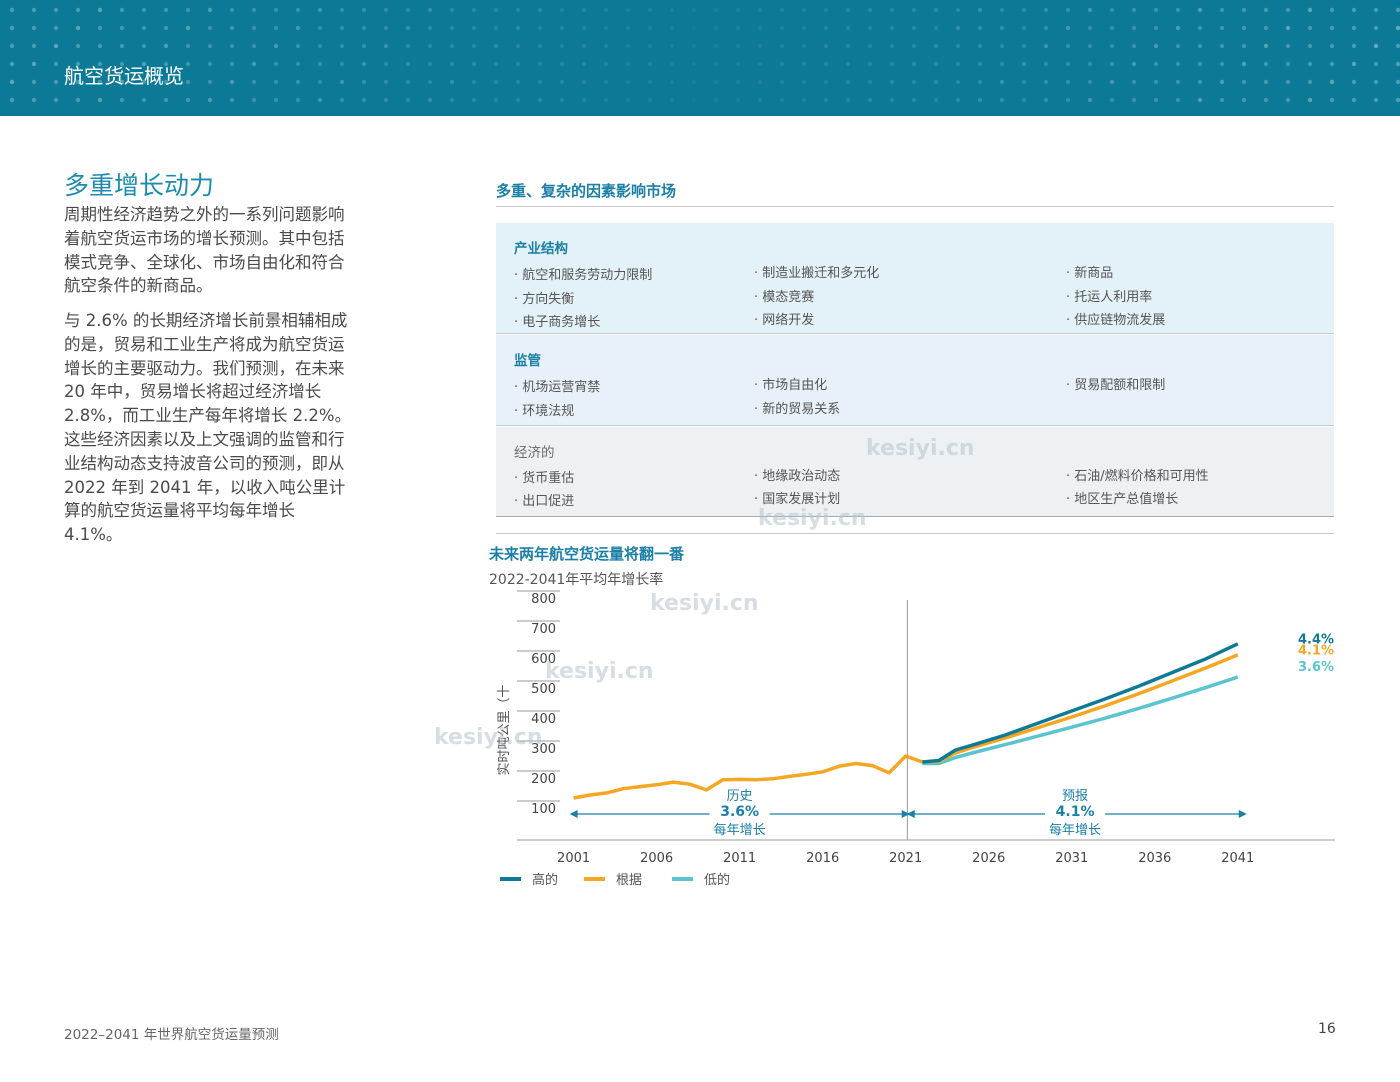 The height and width of the screenshot is (1082, 1400). Describe the element at coordinates (586, 191) in the screenshot. I see `factors-title: 多重、复杂的因素影响市场` at that location.